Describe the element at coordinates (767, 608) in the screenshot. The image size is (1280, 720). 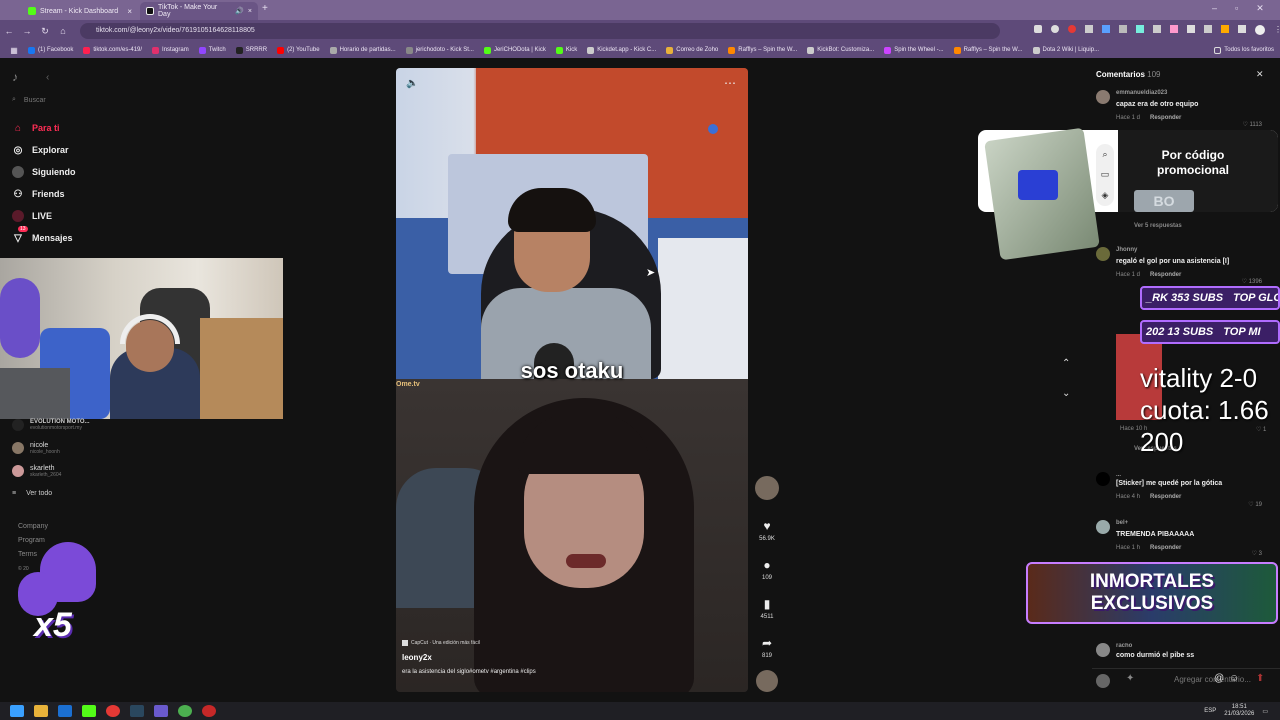
I see `save-button: ▮ 4511` at that location.